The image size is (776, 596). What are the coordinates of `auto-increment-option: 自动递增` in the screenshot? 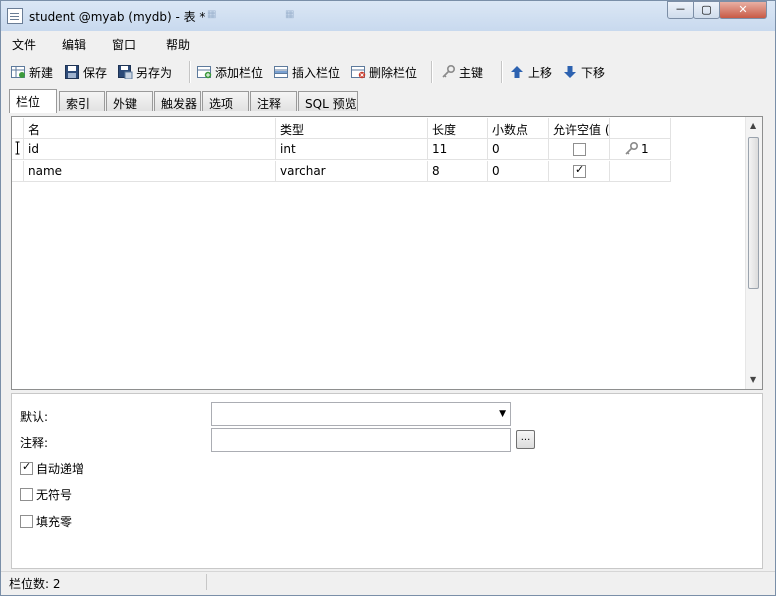 It's located at (52, 468).